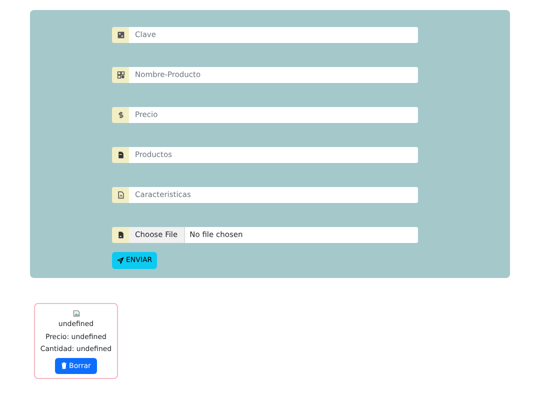  I want to click on image-file-icon, so click(120, 235).